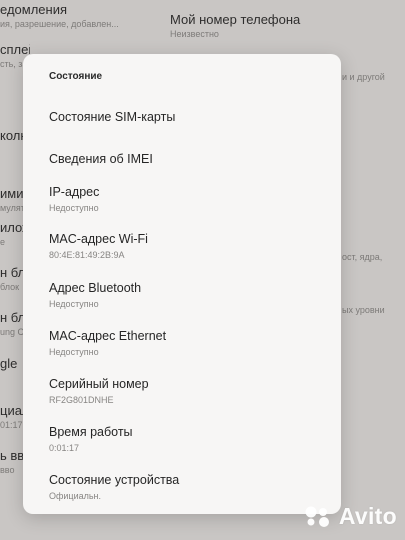 Image resolution: width=405 pixels, height=540 pixels. I want to click on uptime-item: Время работы 0:01:17, so click(182, 444).